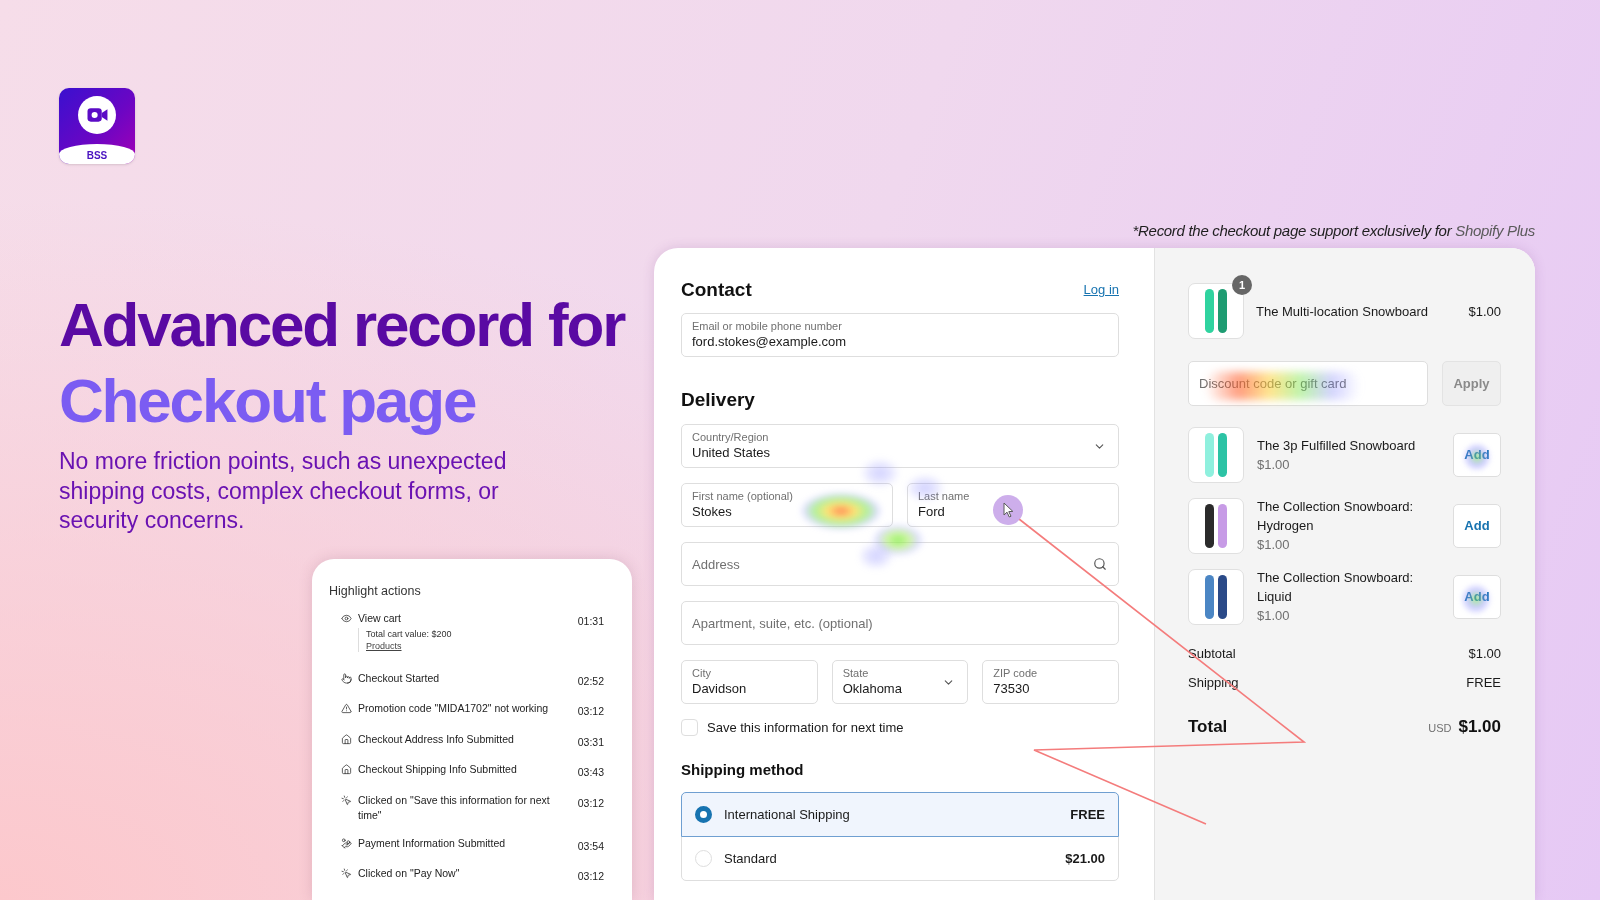 Image resolution: width=1600 pixels, height=900 pixels. Describe the element at coordinates (346, 678) in the screenshot. I see `hand-pointer-icon` at that location.